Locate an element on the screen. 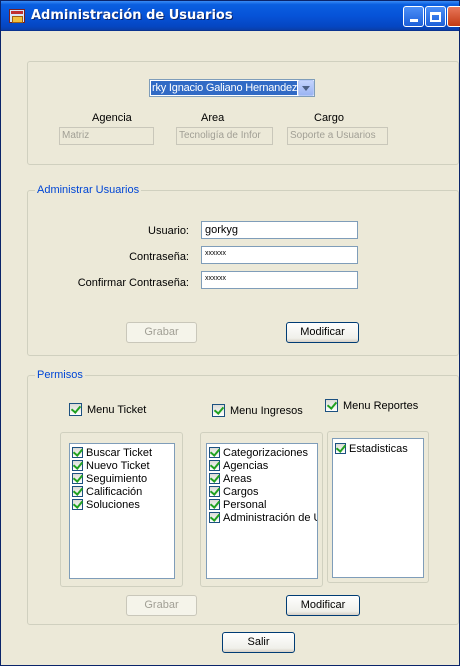  list-item: Buscar Ticket is located at coordinates (123, 452).